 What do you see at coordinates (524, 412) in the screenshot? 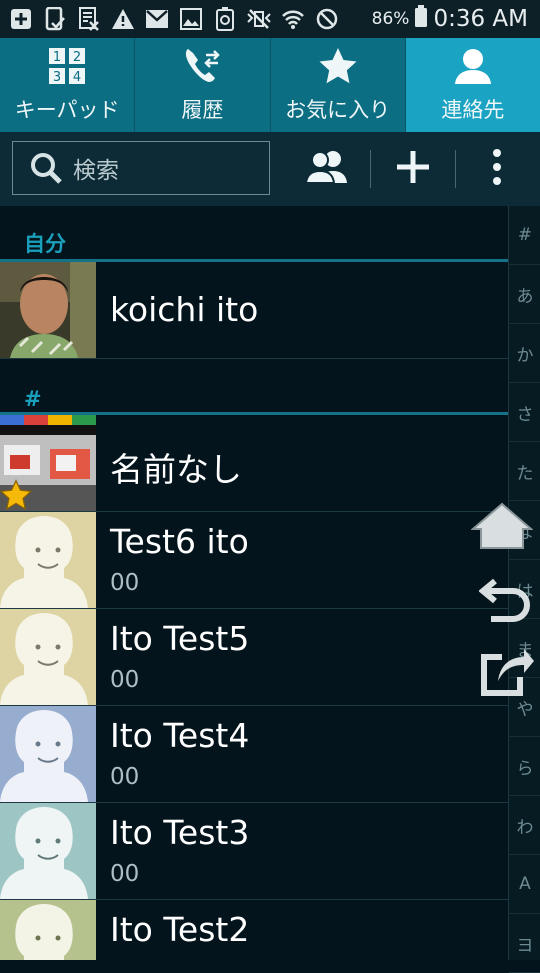
I see `index-letter: さ` at bounding box center [524, 412].